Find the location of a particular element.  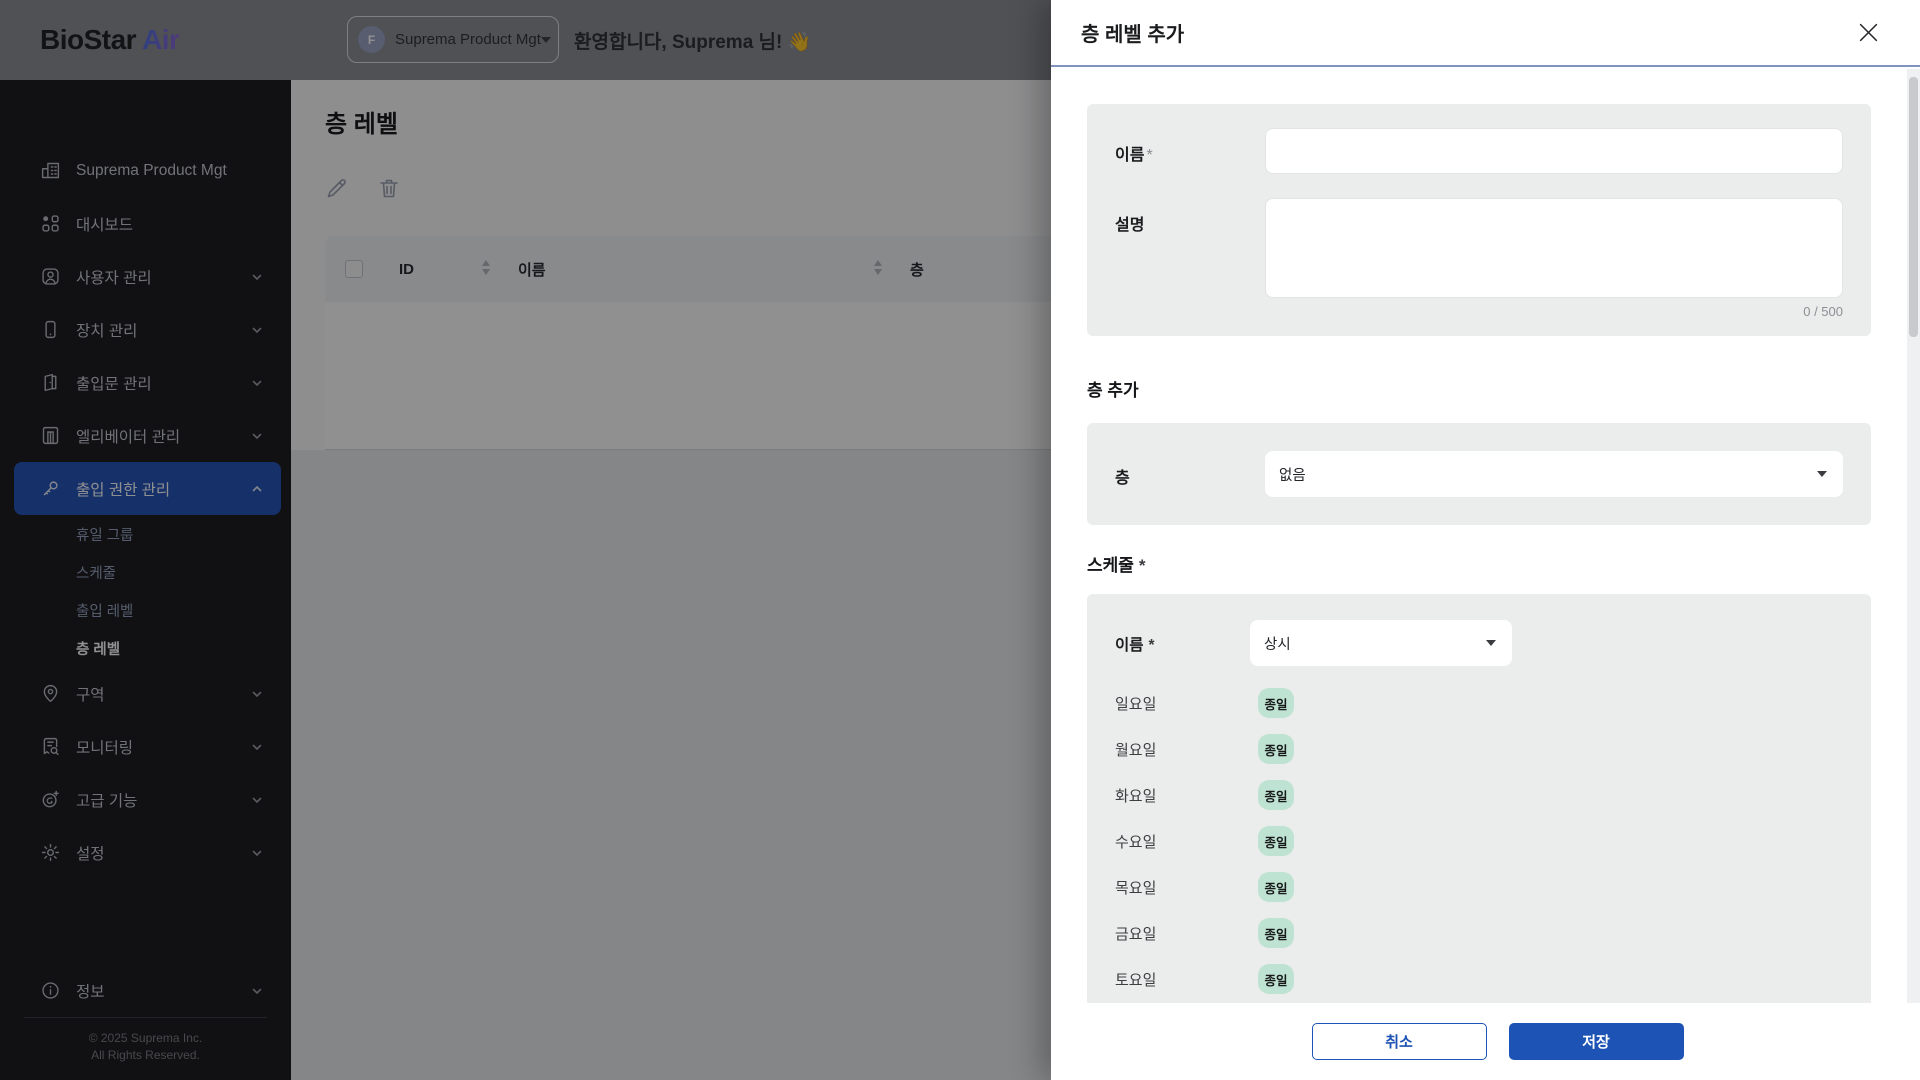

day-label: 일요일 is located at coordinates (1136, 704).